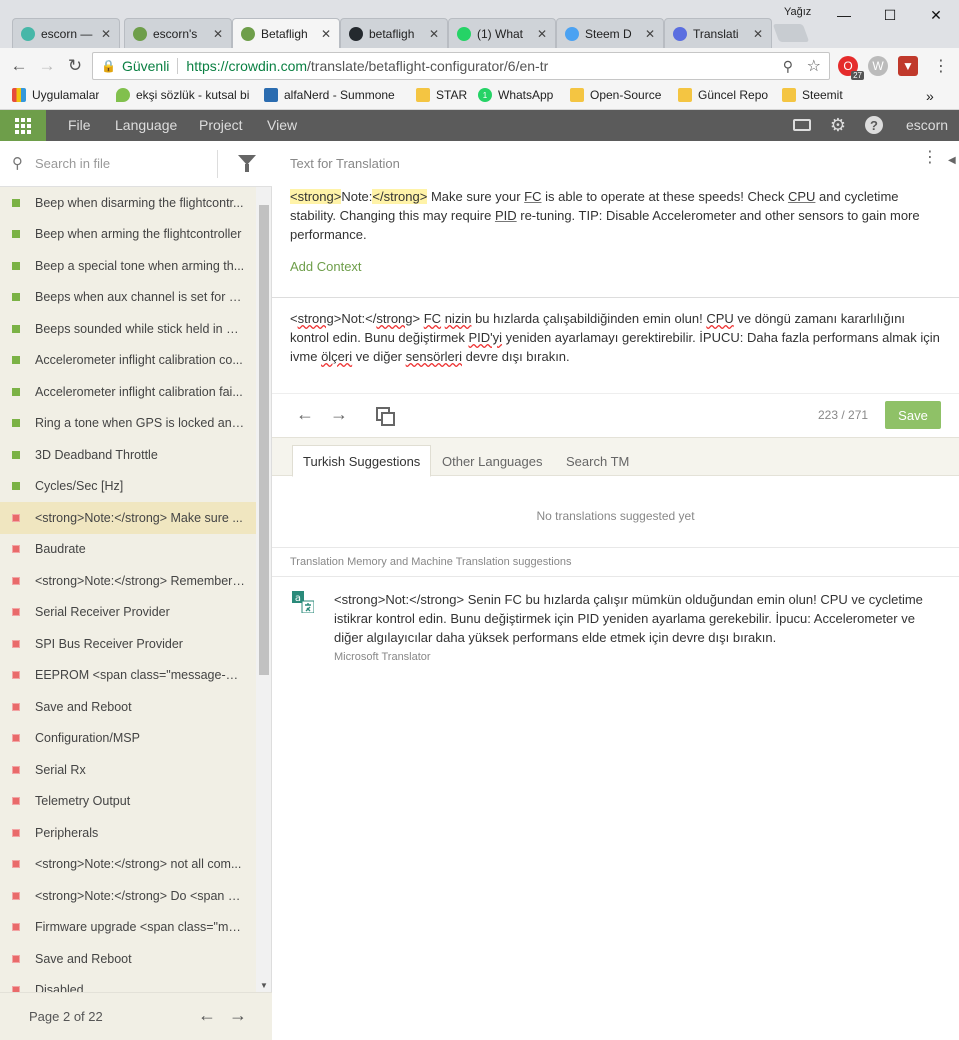 The height and width of the screenshot is (1040, 959). I want to click on search-icon: ⚲, so click(788, 66).